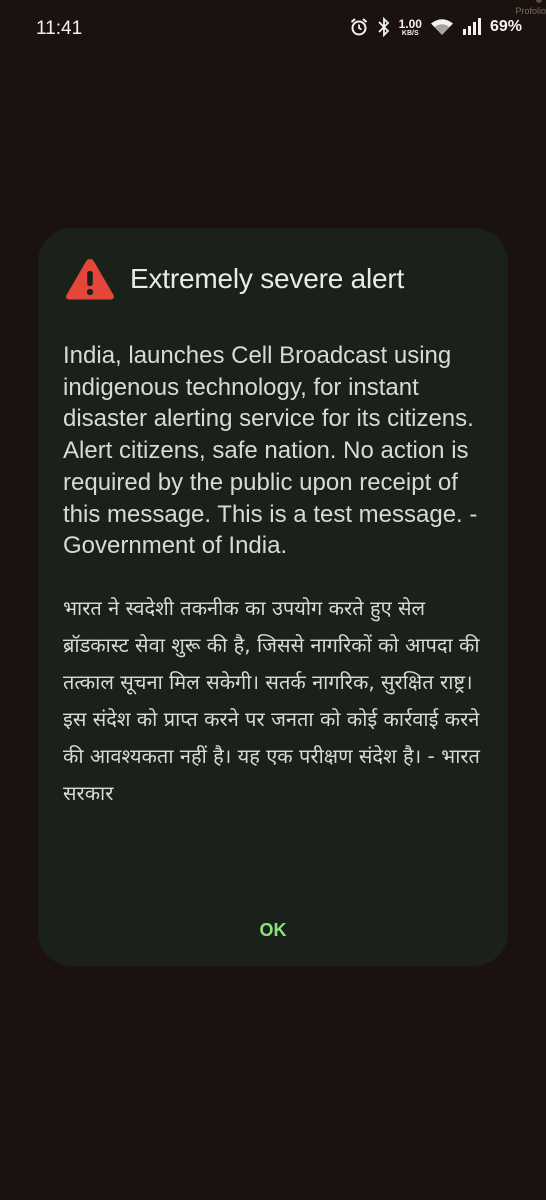  Describe the element at coordinates (472, 27) in the screenshot. I see `signal-icon` at that location.